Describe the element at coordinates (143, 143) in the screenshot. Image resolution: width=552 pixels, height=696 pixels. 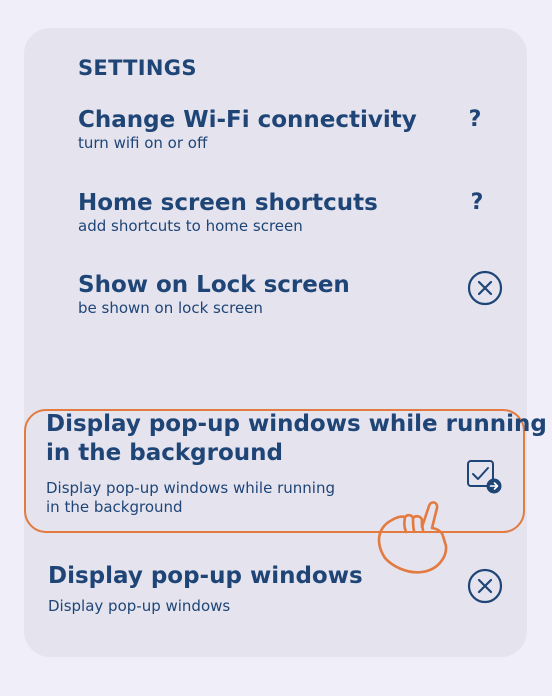
I see `item-subtitle: turn wifi on or off` at that location.